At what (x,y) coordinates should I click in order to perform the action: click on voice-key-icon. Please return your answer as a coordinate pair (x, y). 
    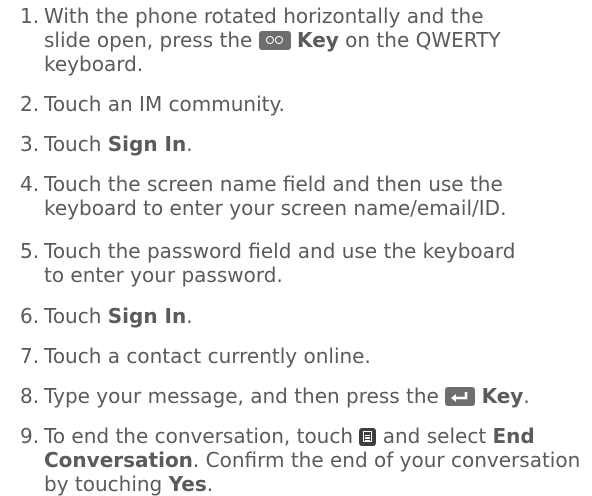
    Looking at the image, I should click on (274, 40).